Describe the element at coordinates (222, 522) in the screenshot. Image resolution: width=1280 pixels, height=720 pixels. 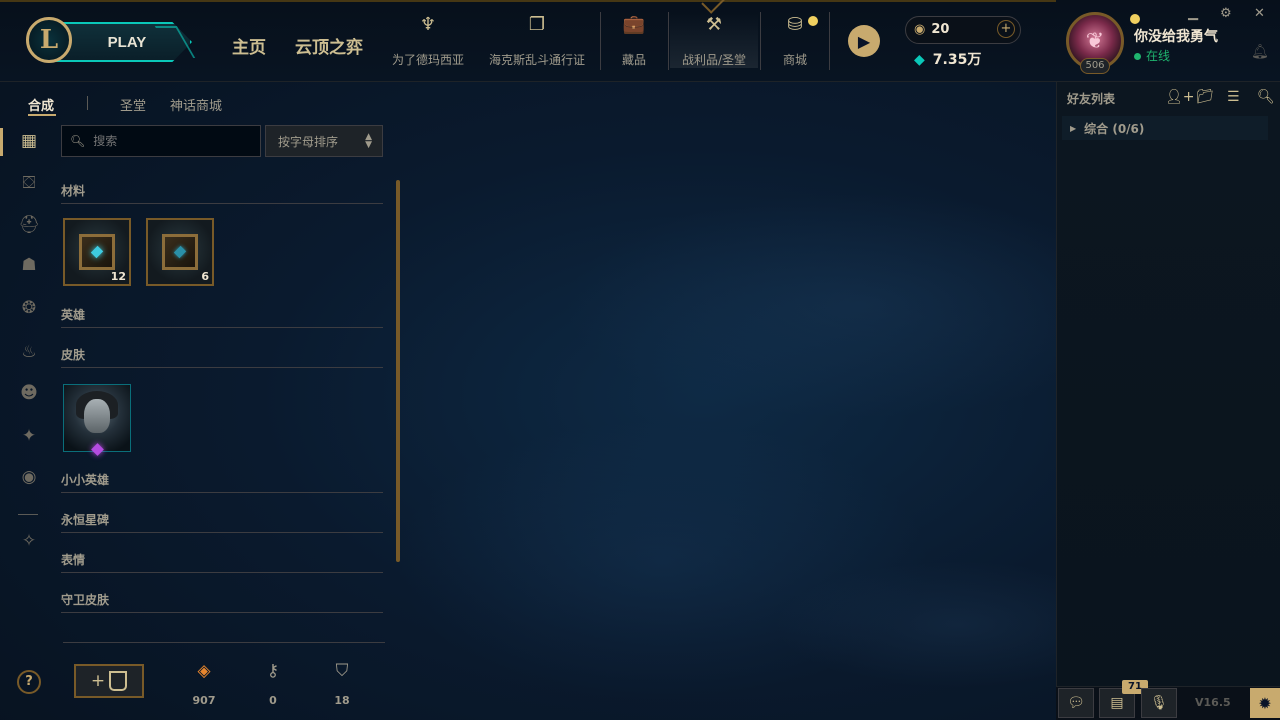
I see `category-eternals: 永恒星碑` at that location.